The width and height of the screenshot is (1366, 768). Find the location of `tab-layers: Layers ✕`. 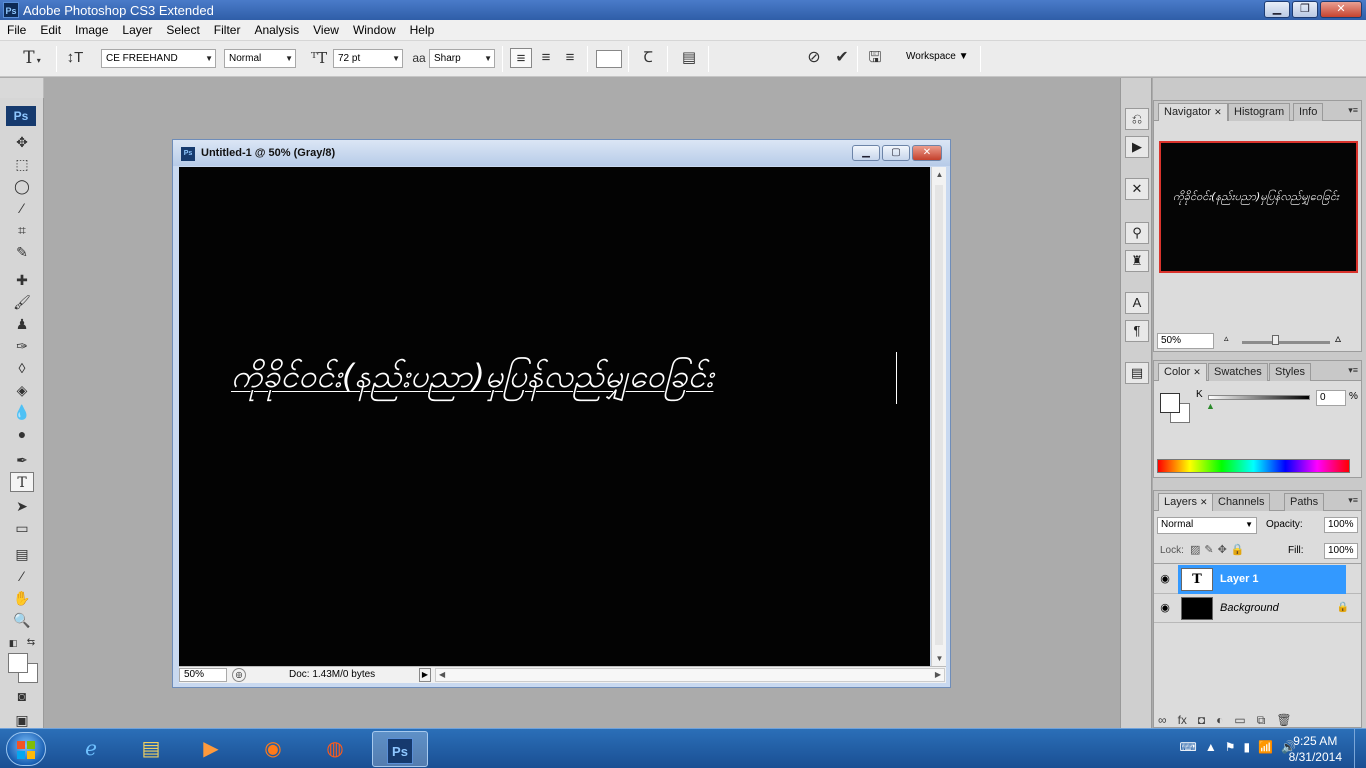

tab-layers: Layers ✕ is located at coordinates (1186, 502).